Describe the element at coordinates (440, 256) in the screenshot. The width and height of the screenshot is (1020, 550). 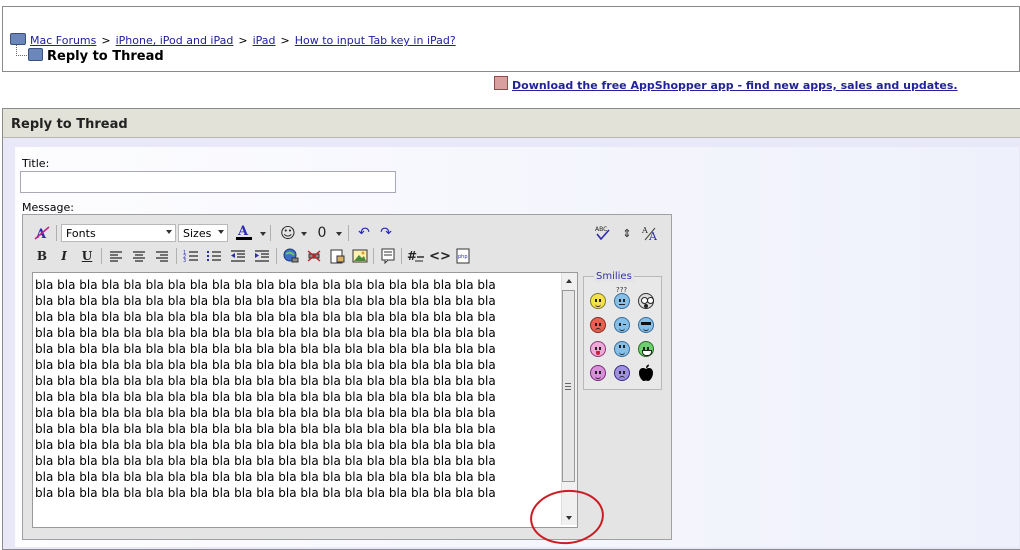
I see `wrap-html-icon: <>` at that location.